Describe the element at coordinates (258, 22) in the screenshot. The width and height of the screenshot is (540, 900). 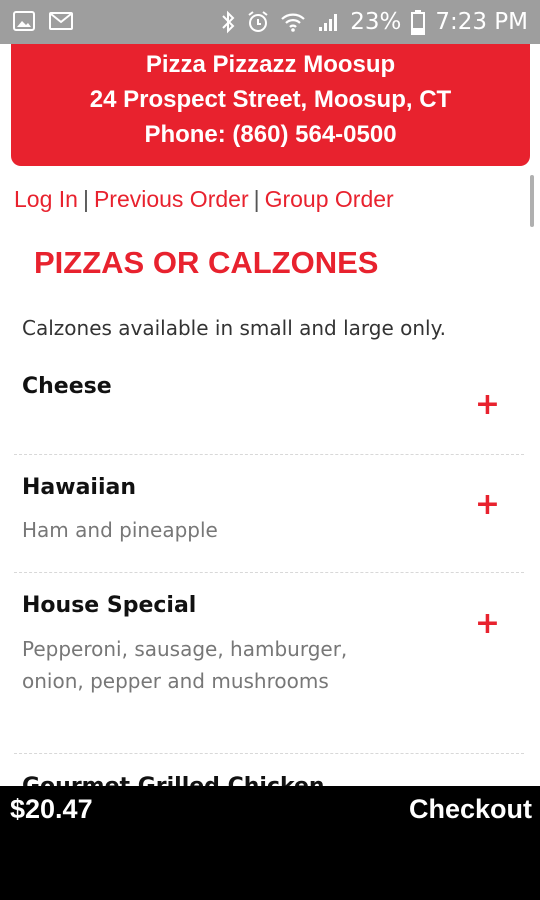
I see `alarm-icon` at that location.